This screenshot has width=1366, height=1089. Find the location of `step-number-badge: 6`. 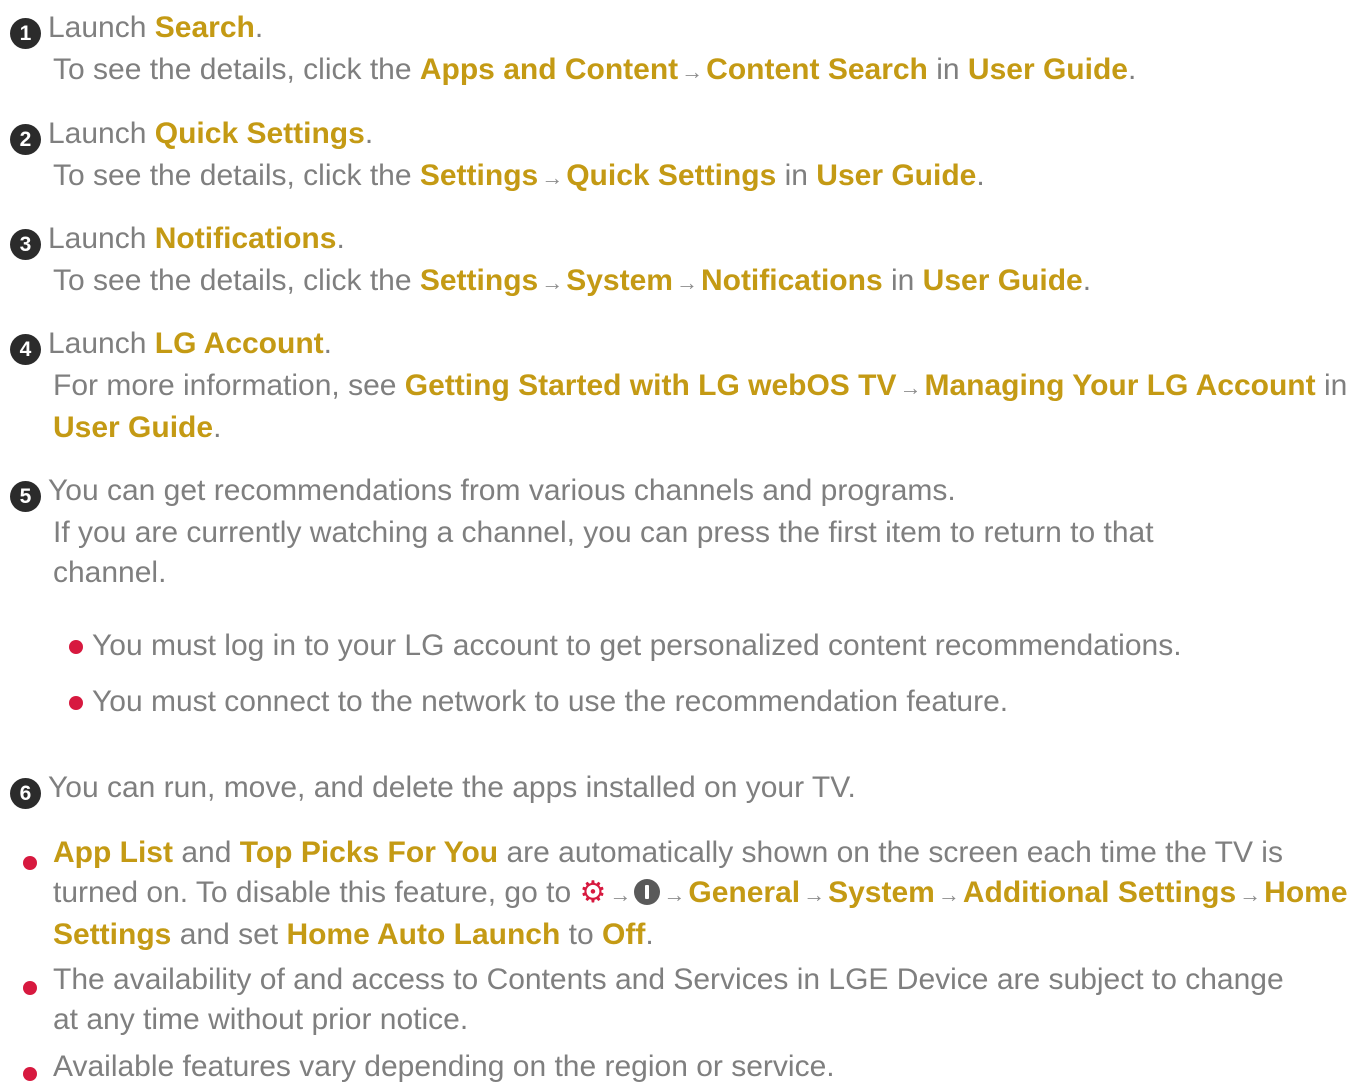

step-number-badge: 6 is located at coordinates (25, 793).